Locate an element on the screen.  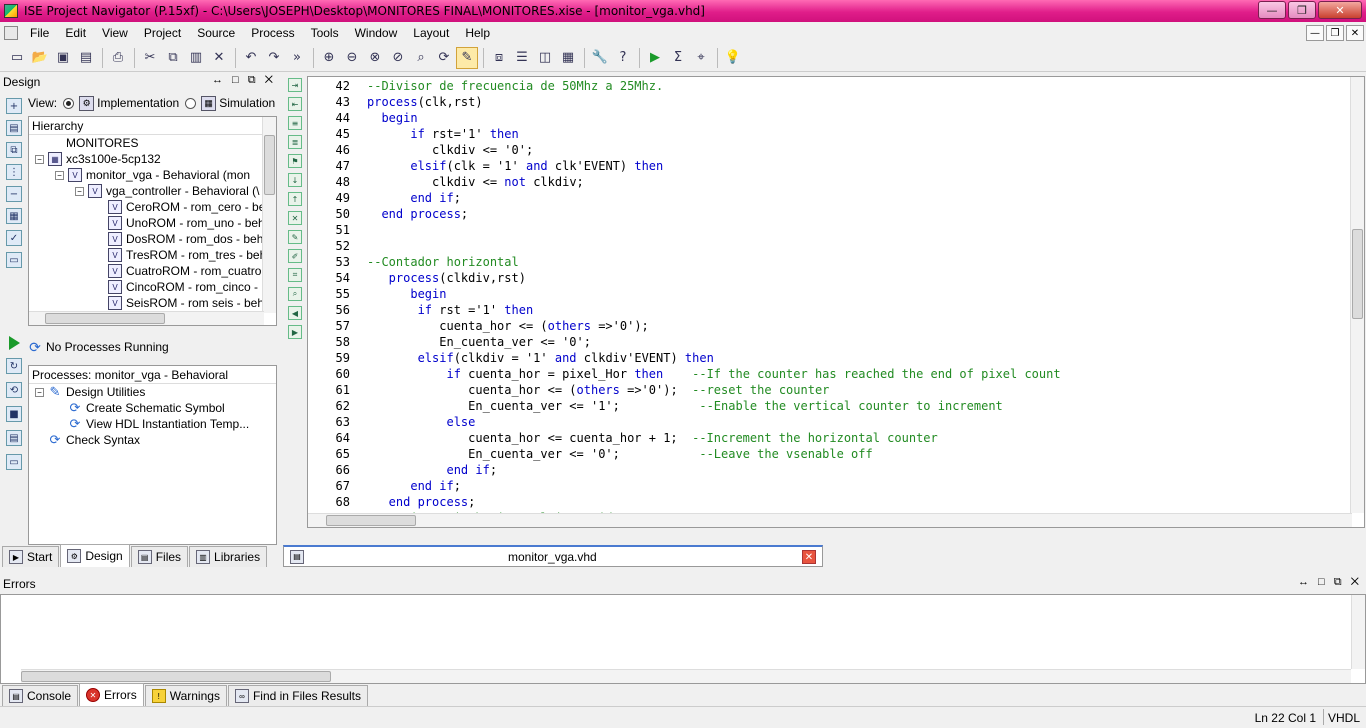
goto-line-icon: ⌗ is located at coordinates (295, 275).